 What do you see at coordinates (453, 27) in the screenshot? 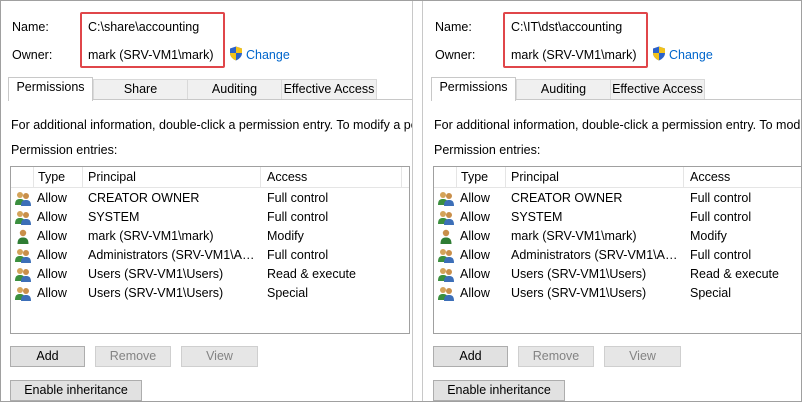
I see `name-label: Name:` at bounding box center [453, 27].